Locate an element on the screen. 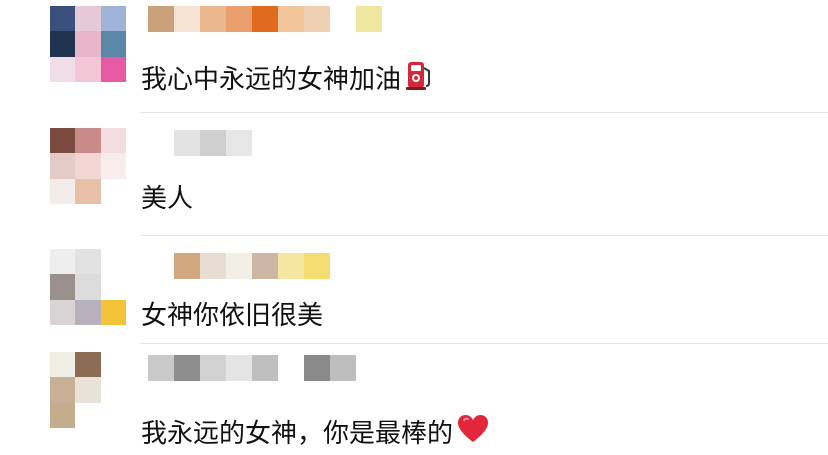 The height and width of the screenshot is (455, 828). comment-text: 我永远的女神，你是最棒的 is located at coordinates (315, 433).